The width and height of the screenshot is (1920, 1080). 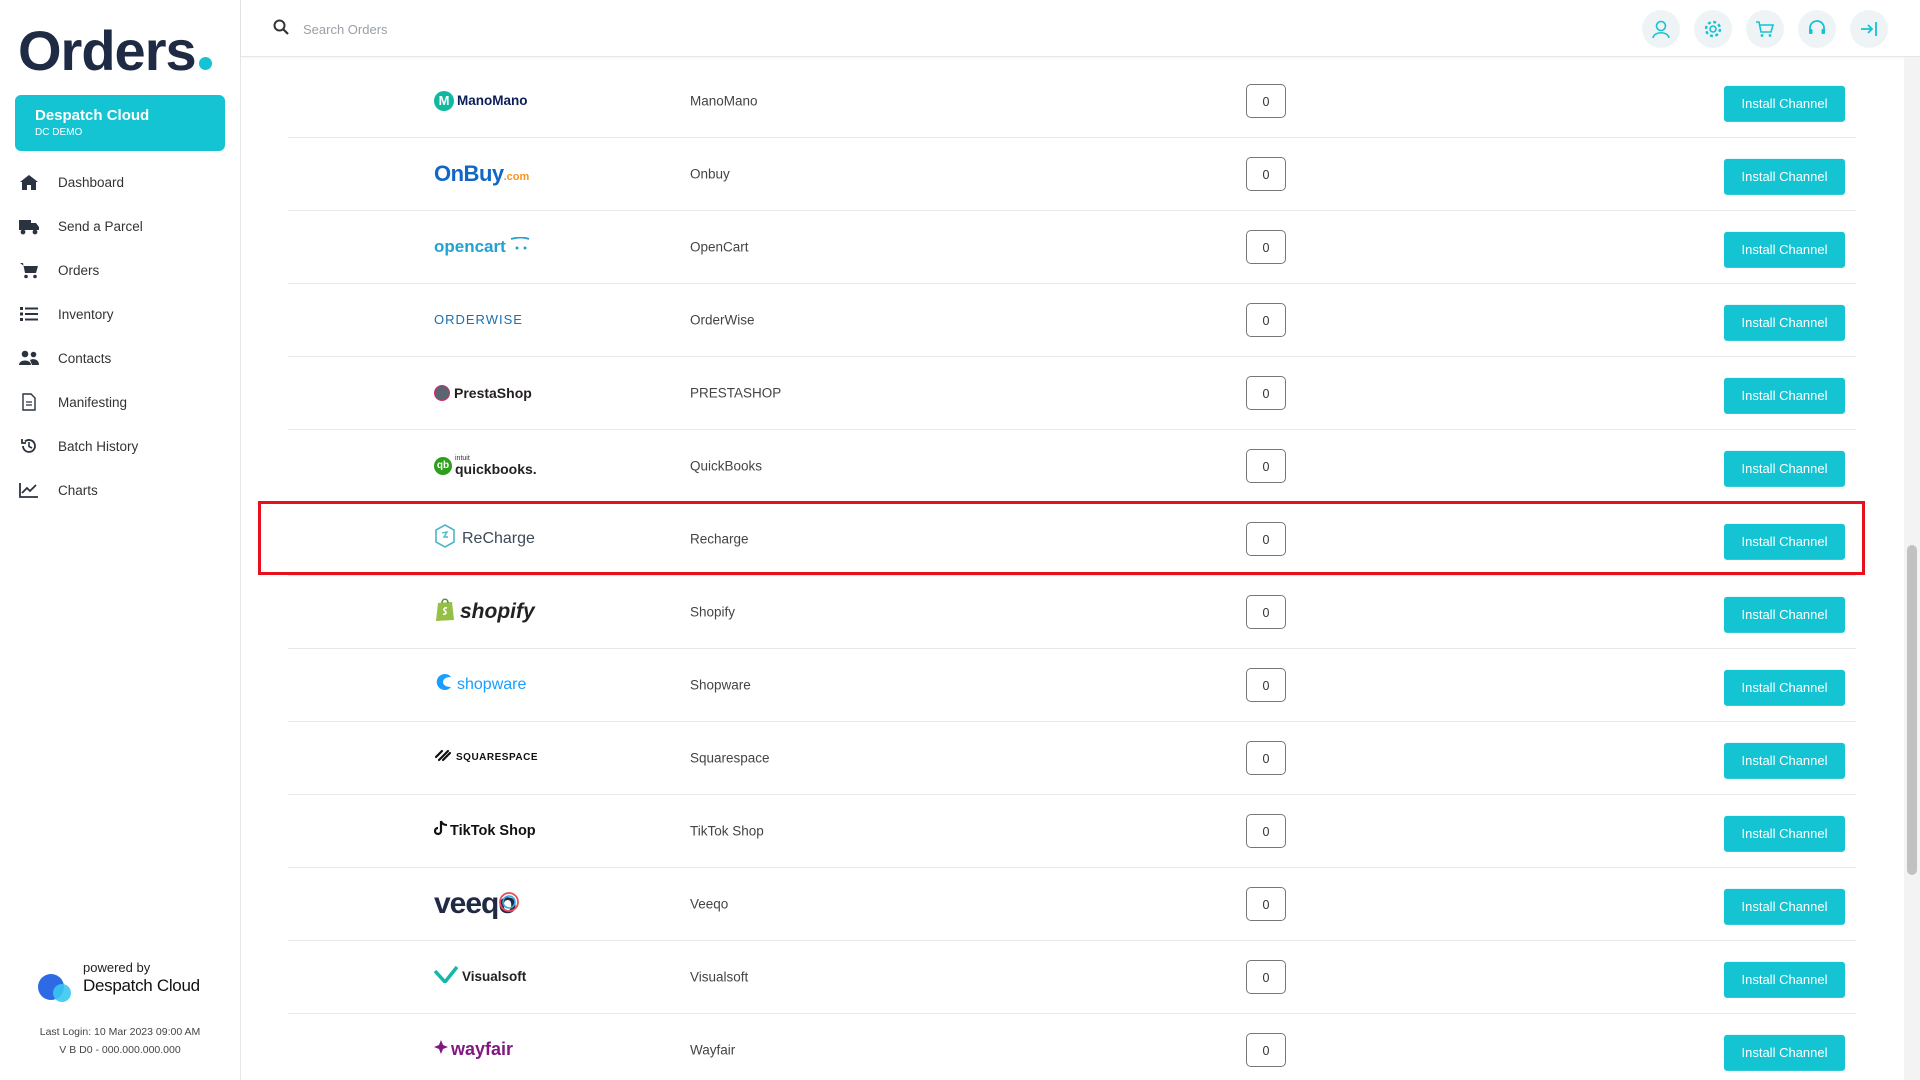 I want to click on shopware-logo-icon, so click(x=444, y=684).